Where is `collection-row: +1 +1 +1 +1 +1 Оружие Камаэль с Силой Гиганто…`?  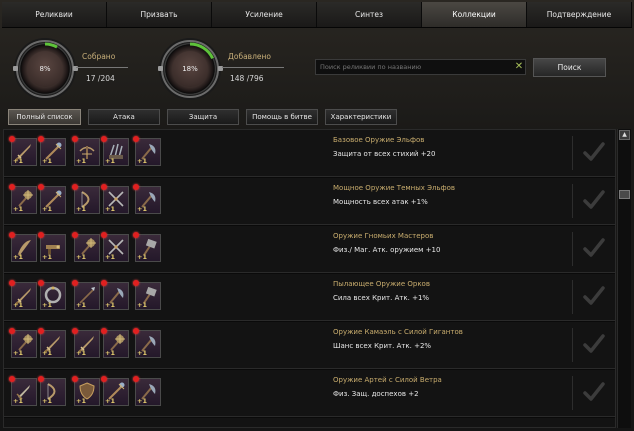 collection-row: +1 +1 +1 +1 +1 Оружие Камаэль с Силой Гиганто… is located at coordinates (309, 346).